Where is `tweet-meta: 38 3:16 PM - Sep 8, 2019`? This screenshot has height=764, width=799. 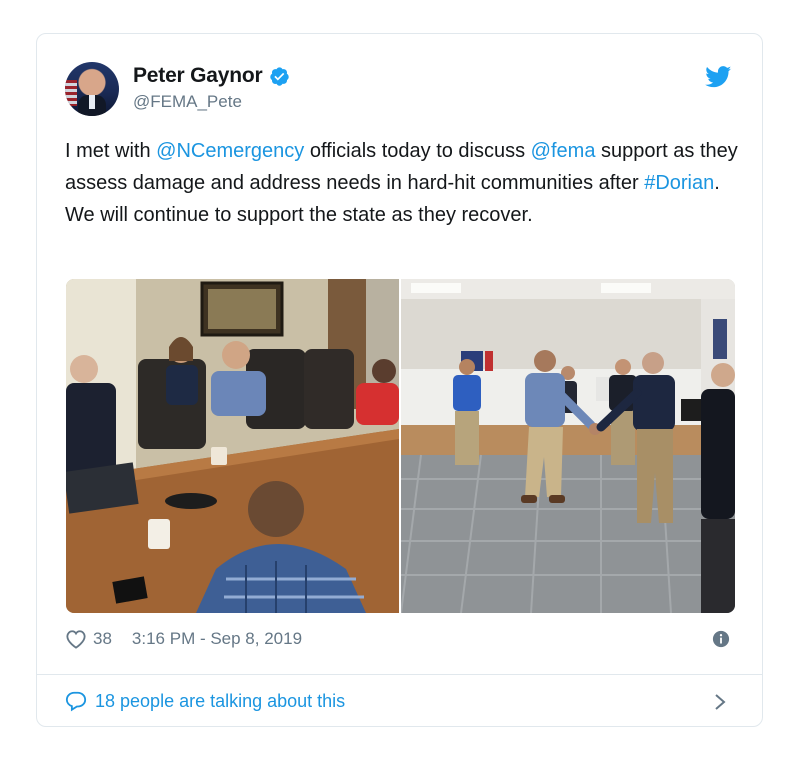
tweet-meta: 38 3:16 PM - Sep 8, 2019 is located at coordinates (399, 639).